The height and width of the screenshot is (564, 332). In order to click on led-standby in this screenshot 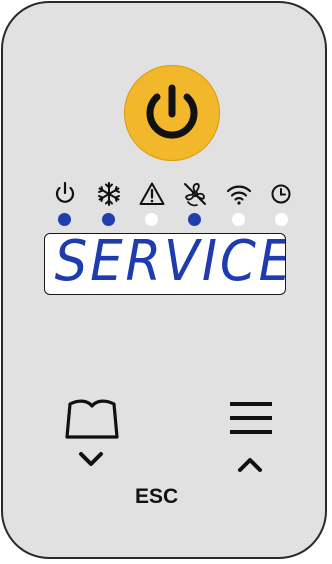, I will do `click(64, 219)`.